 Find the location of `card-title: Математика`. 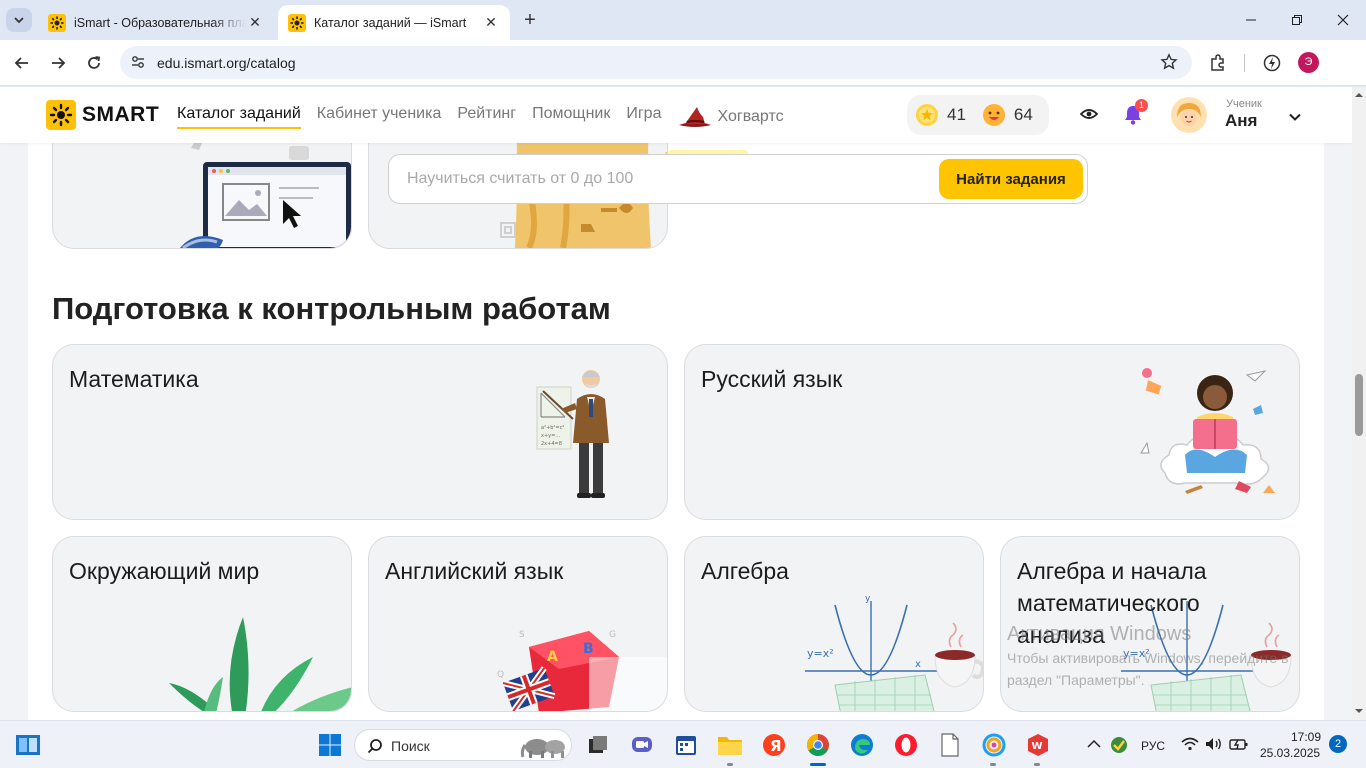

card-title: Математика is located at coordinates (134, 379).